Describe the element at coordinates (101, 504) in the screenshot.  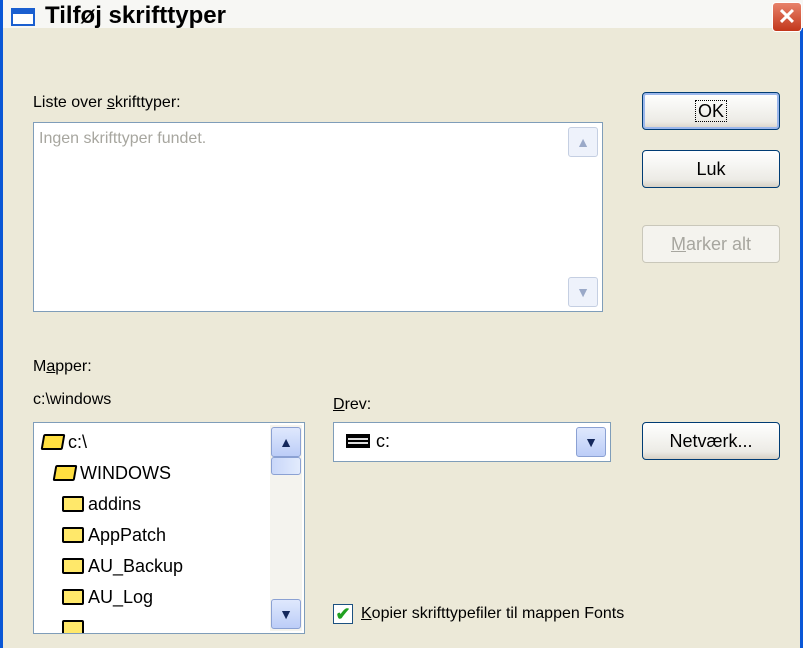
I see `folder-item: addins` at that location.